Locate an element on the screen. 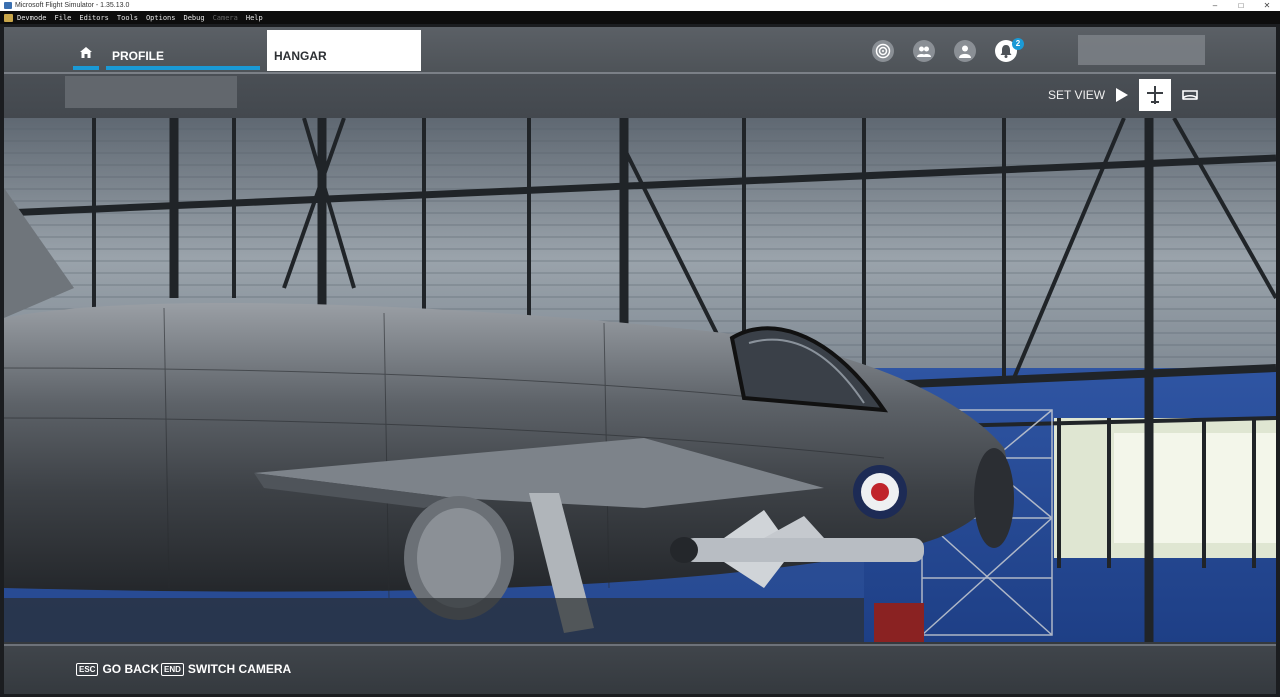 This screenshot has width=1280, height=697. tab-hangar-label: HANGAR is located at coordinates (300, 56).